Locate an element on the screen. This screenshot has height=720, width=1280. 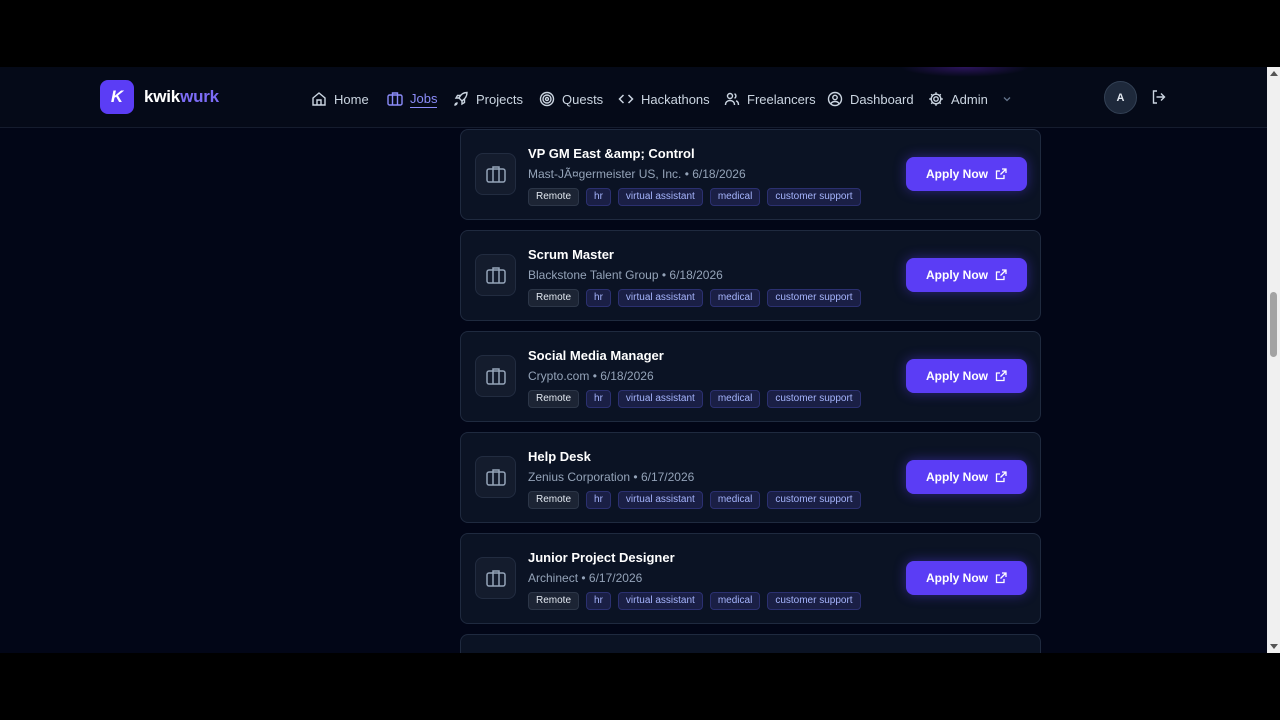
nav-item-home: Home is located at coordinates (340, 99).